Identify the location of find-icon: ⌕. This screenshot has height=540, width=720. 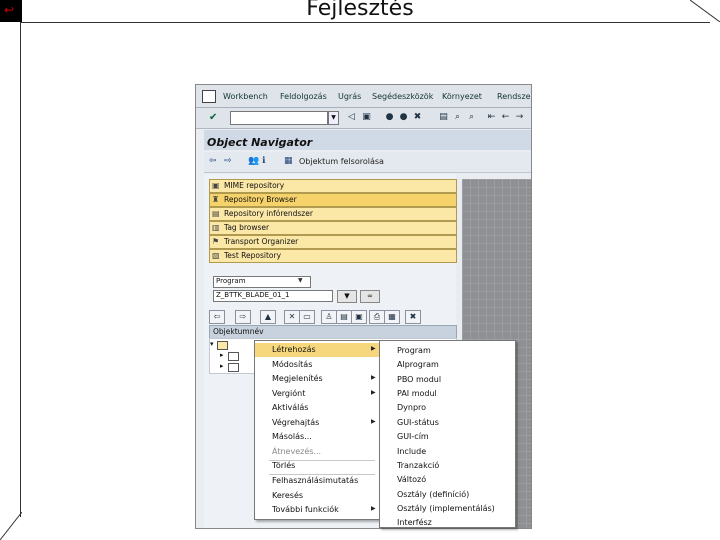
(457, 117).